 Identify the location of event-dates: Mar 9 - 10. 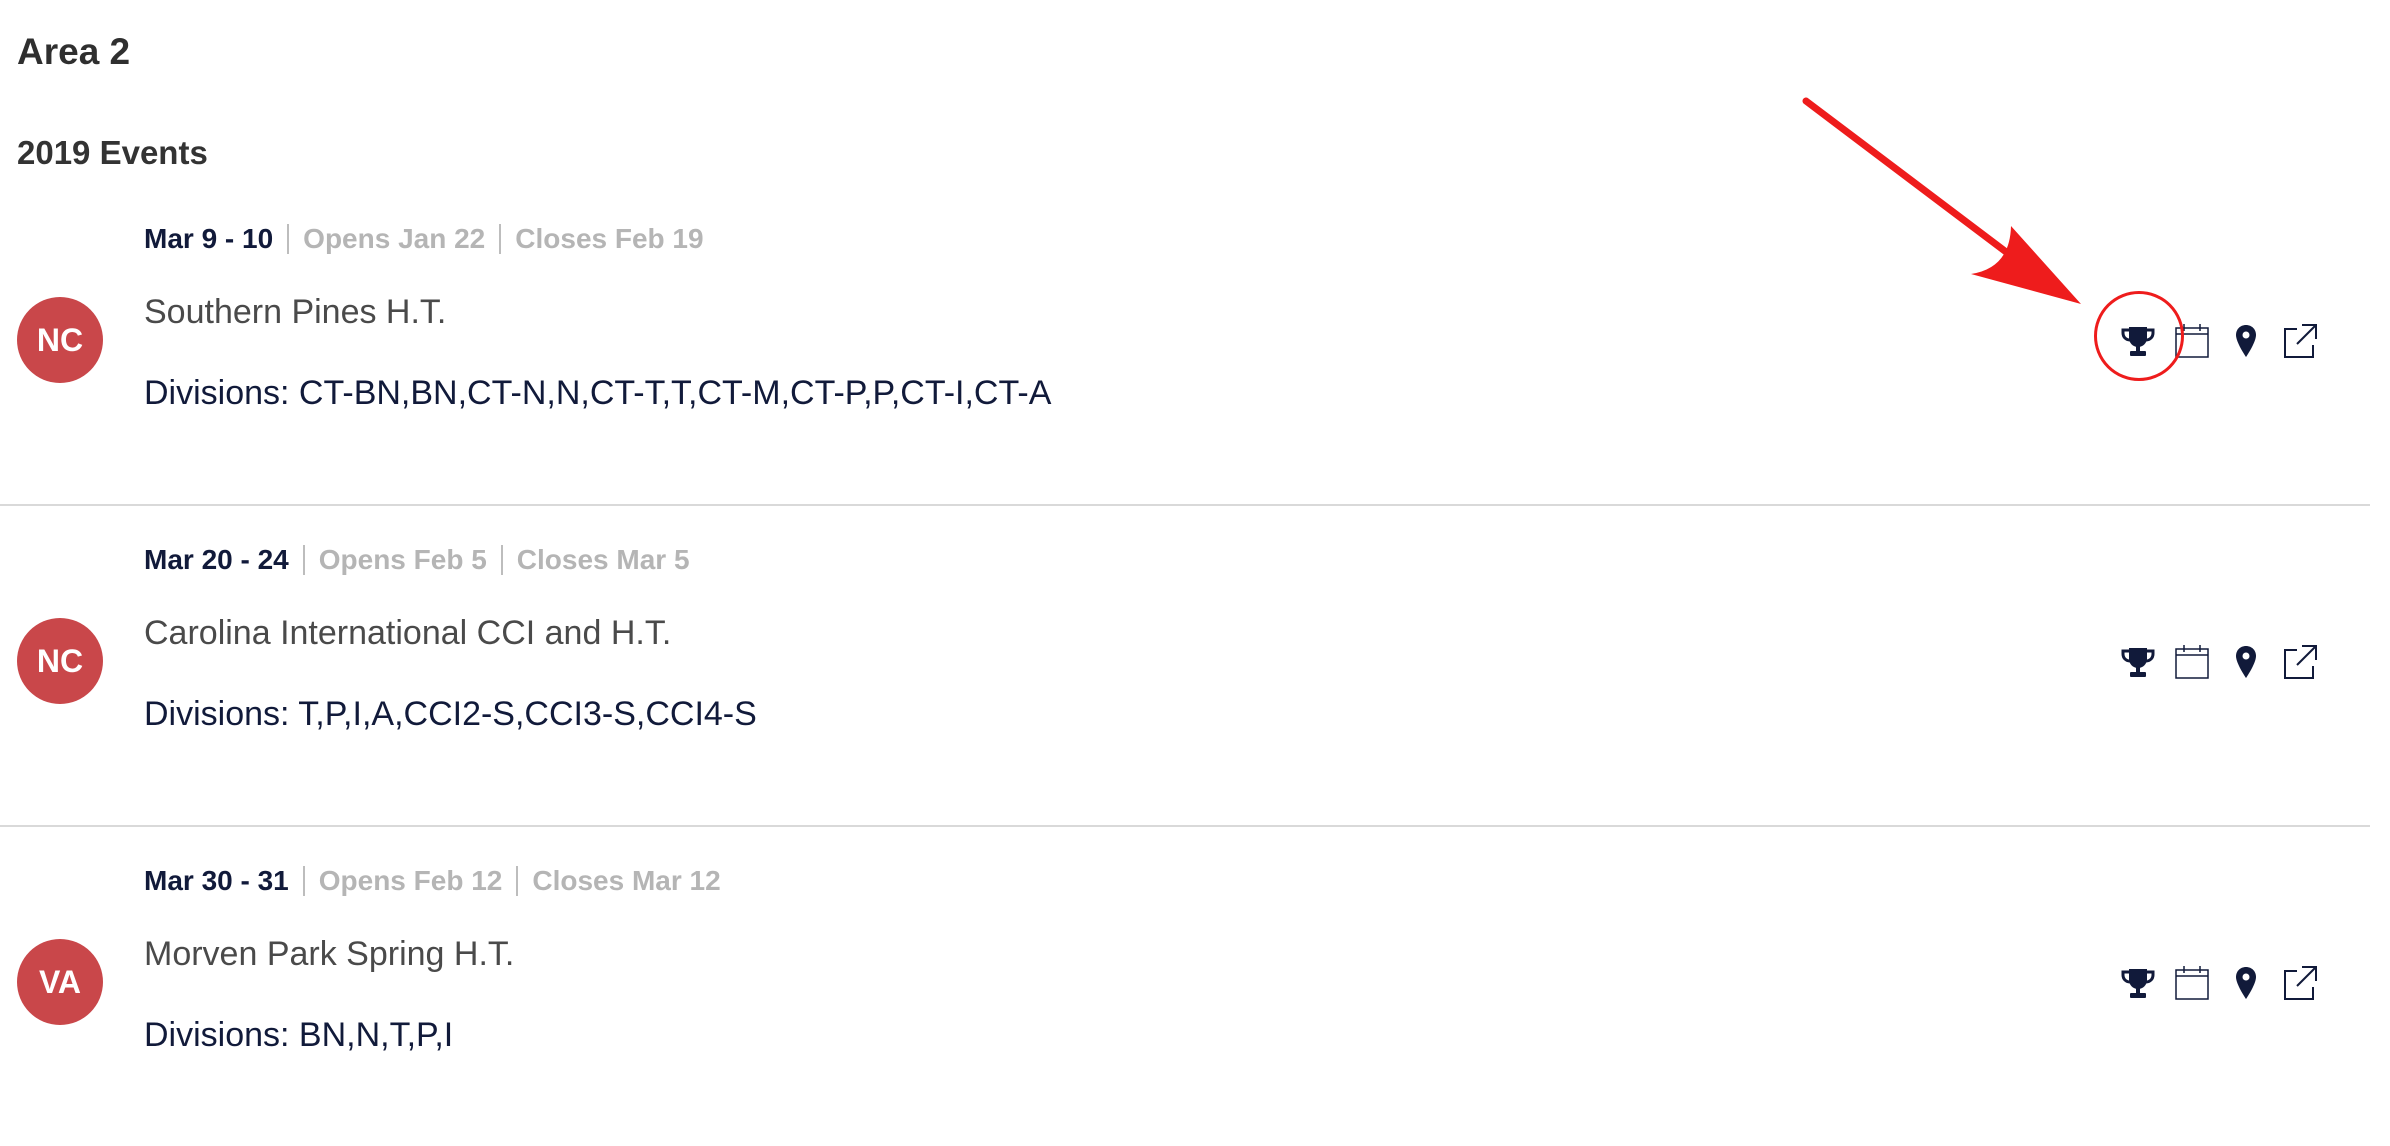
(209, 238).